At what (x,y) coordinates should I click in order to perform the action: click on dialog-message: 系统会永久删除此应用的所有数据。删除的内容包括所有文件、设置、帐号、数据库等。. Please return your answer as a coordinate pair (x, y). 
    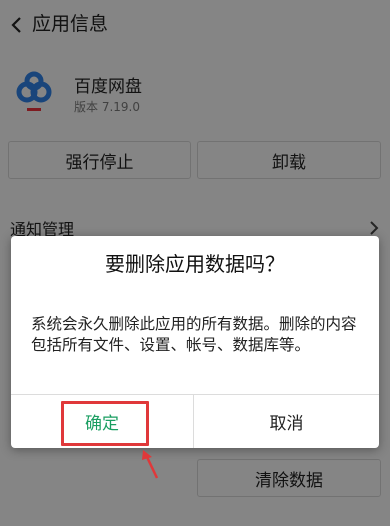
    Looking at the image, I should click on (194, 334).